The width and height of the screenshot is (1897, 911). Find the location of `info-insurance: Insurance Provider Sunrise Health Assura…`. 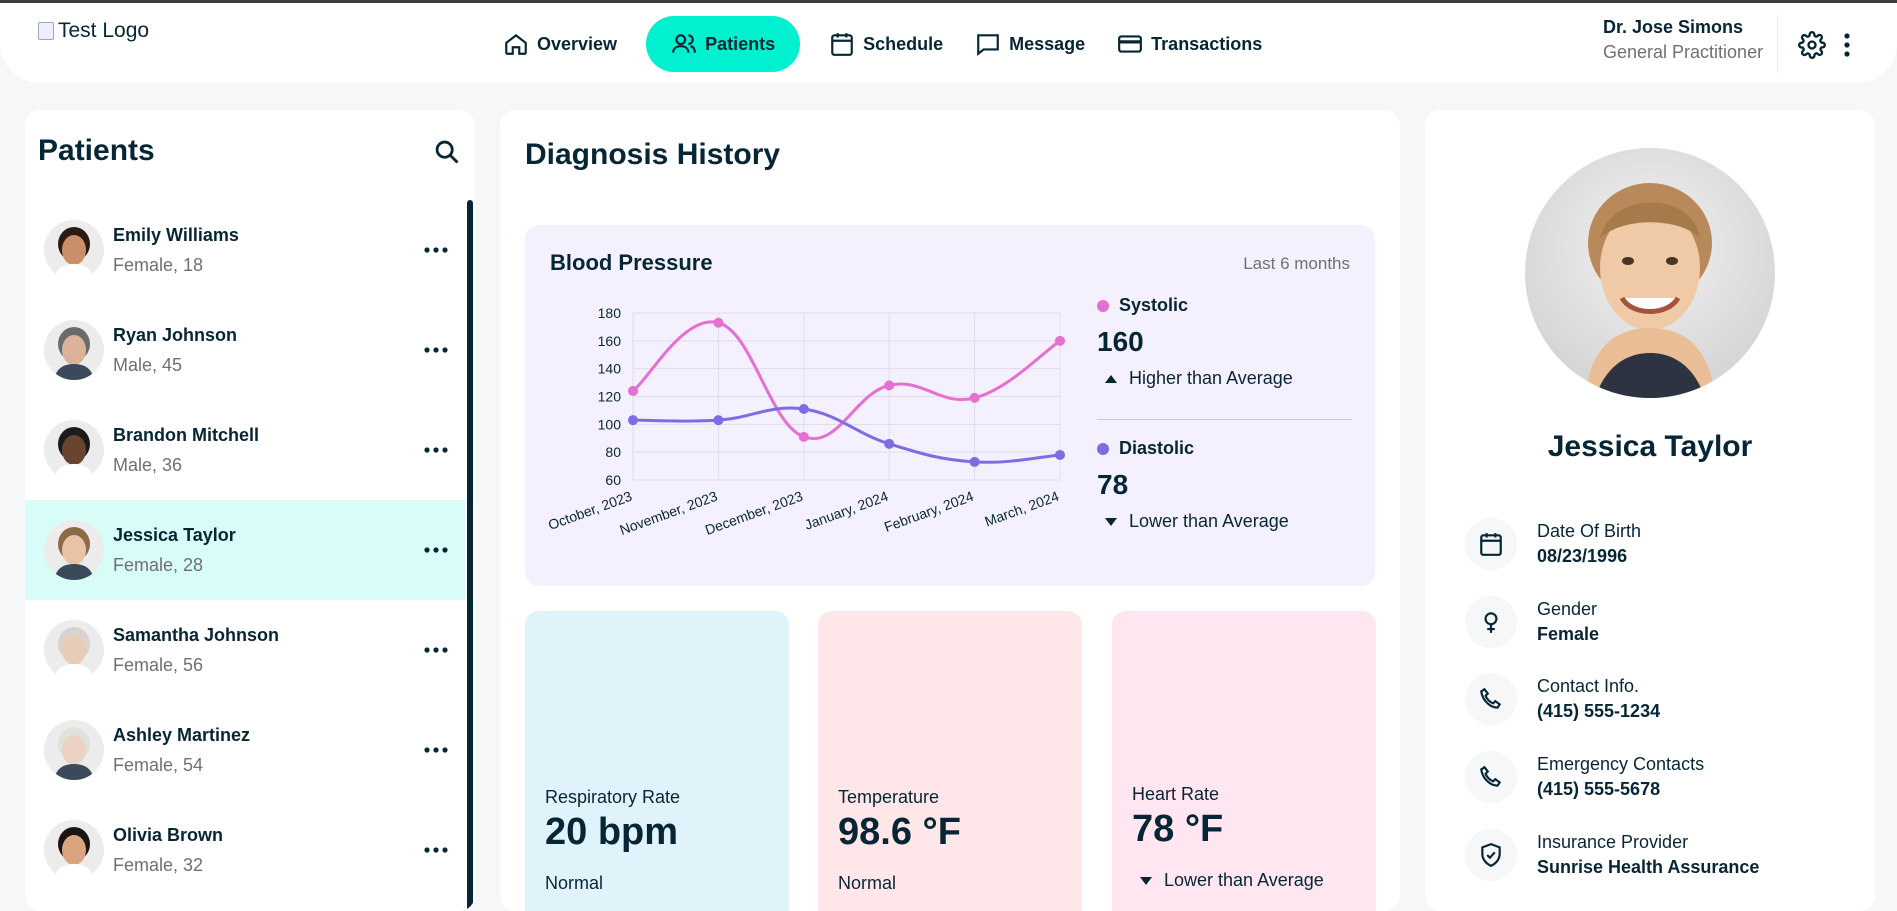

info-insurance: Insurance Provider Sunrise Health Assura… is located at coordinates (1612, 855).